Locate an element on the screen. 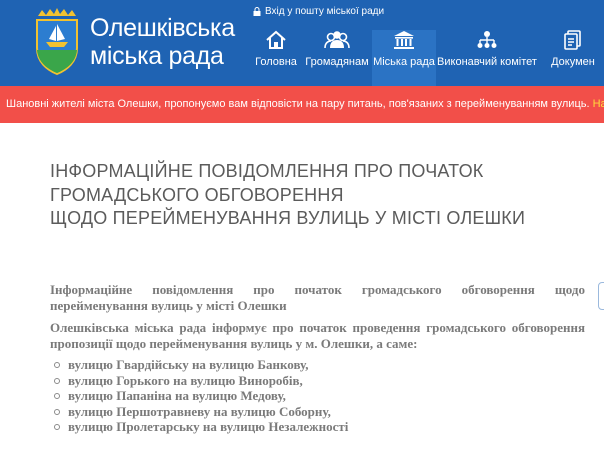  site-brand: Олешківська міська рада is located at coordinates (162, 42).